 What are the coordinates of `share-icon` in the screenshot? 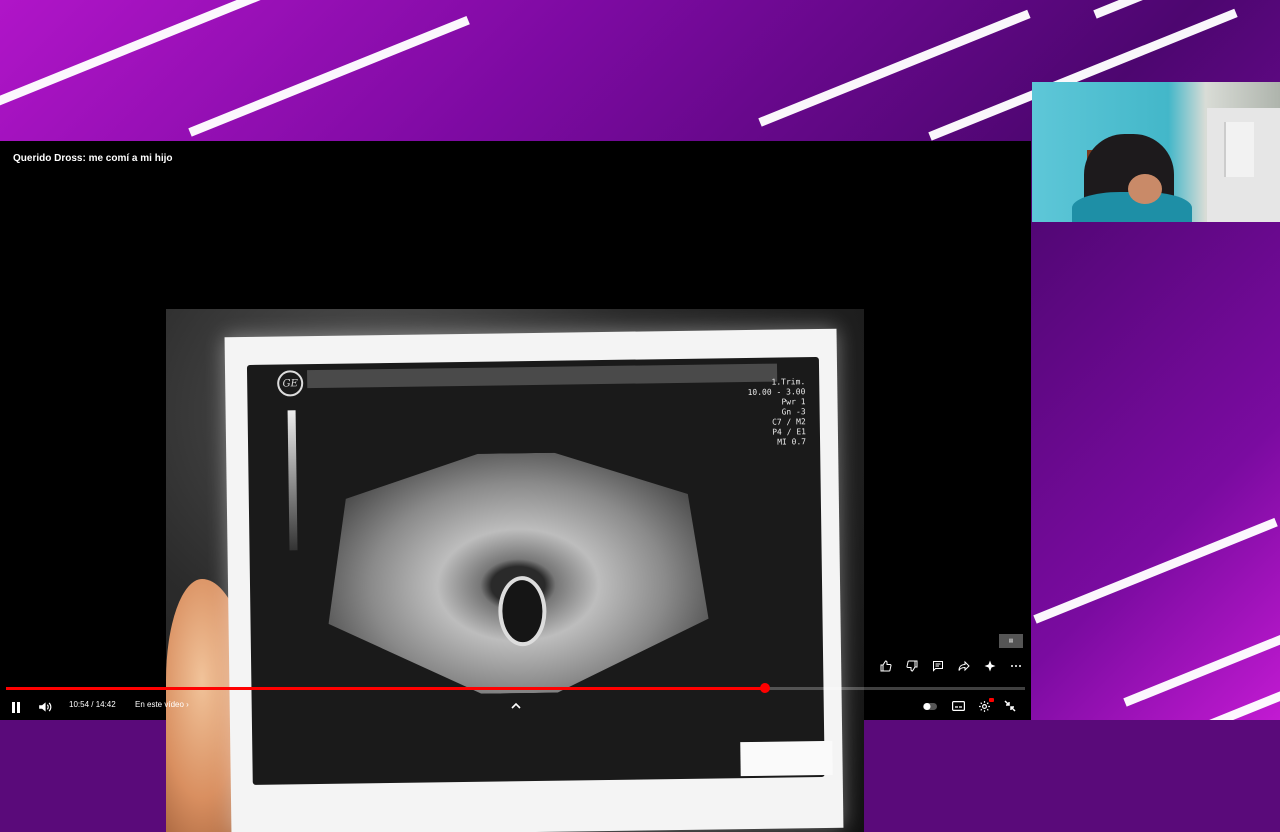 It's located at (964, 666).